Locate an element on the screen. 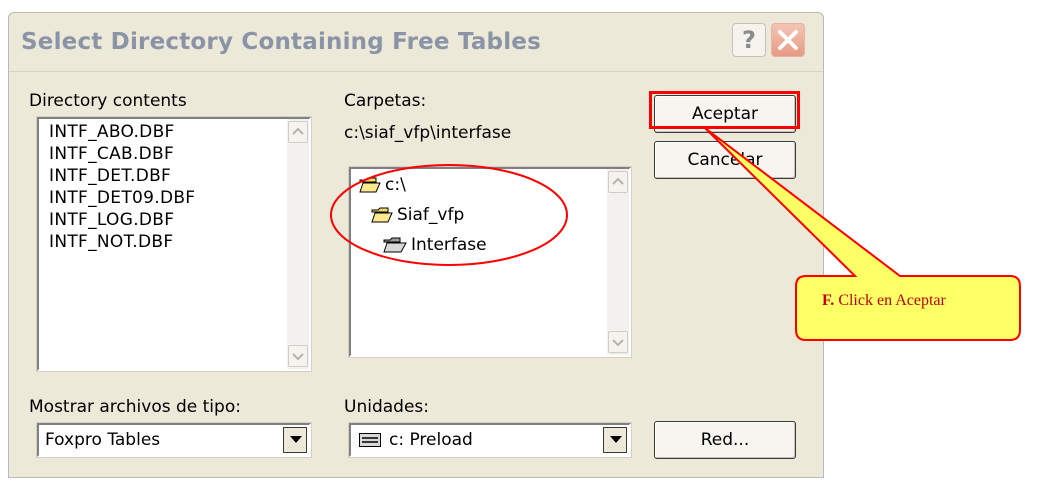 The height and width of the screenshot is (483, 1043). callout-balloon is located at coordinates (862, 234).